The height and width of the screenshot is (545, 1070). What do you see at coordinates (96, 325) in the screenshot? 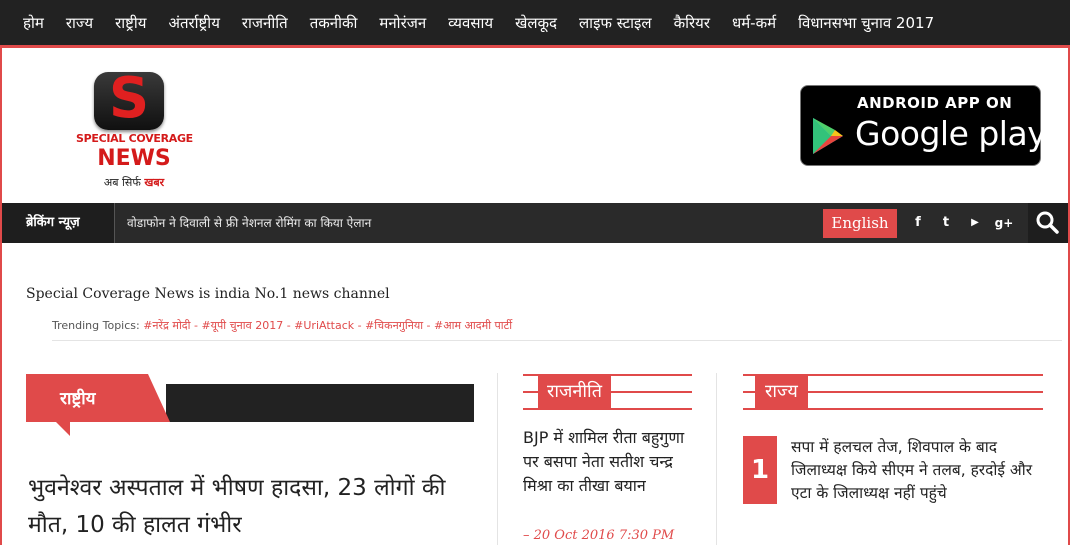
I see `trending-label: Trending Topics:` at bounding box center [96, 325].